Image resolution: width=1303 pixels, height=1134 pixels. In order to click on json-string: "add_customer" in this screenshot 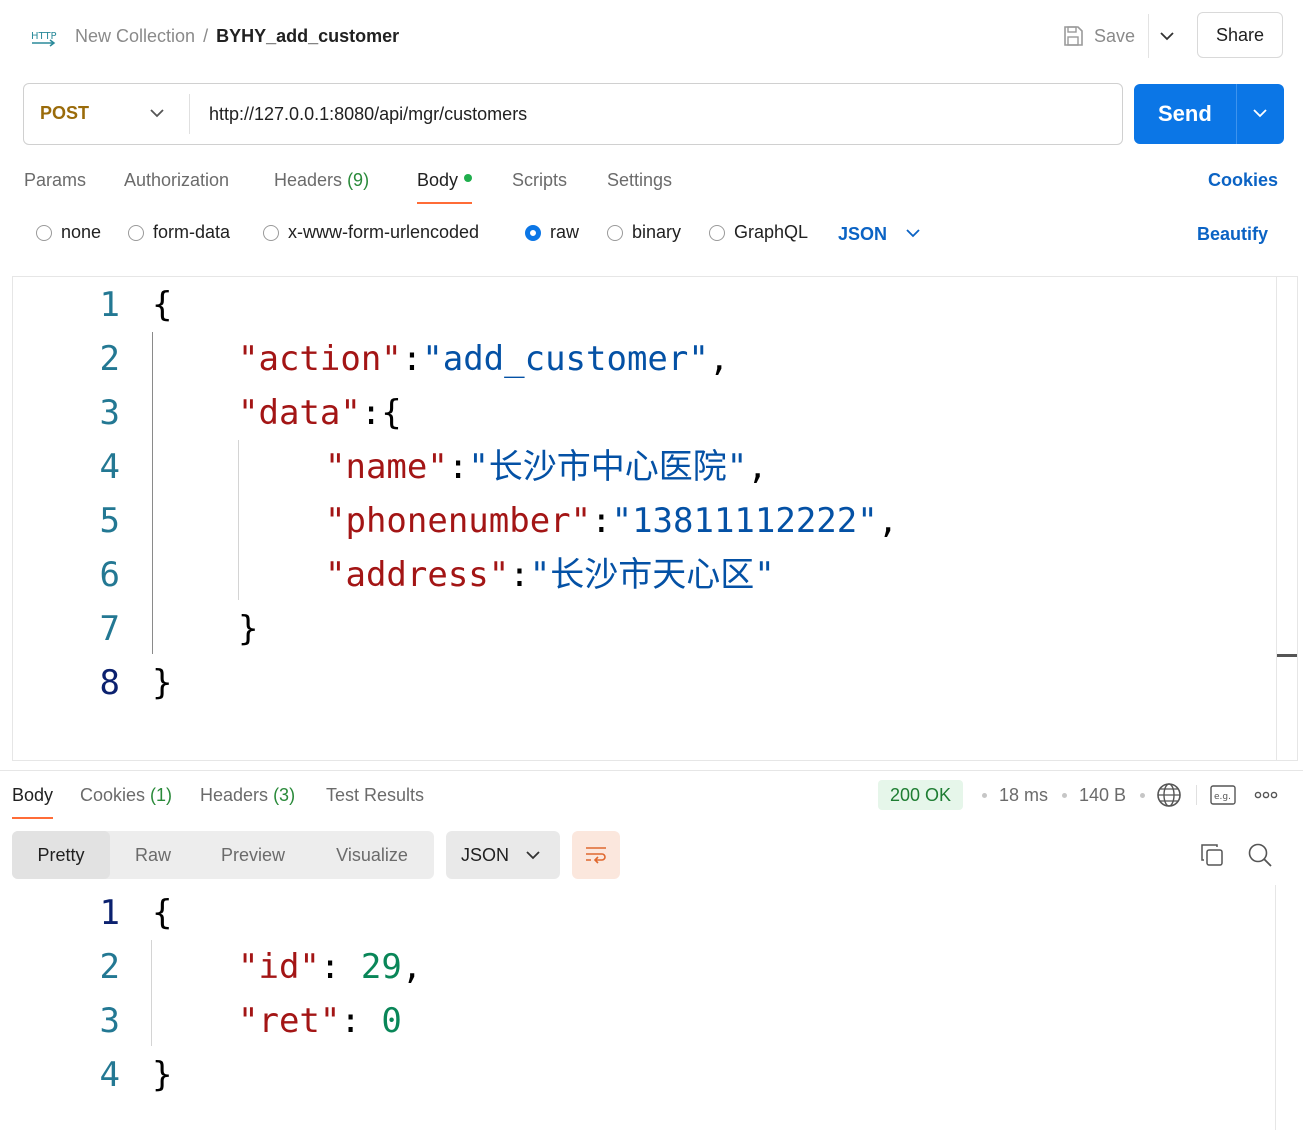, I will do `click(565, 359)`.